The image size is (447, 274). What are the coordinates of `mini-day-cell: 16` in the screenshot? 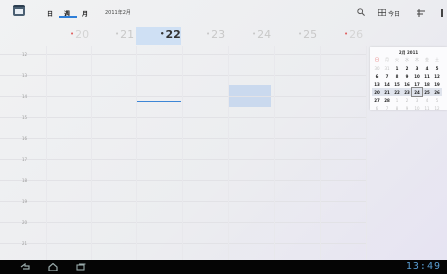 It's located at (407, 84).